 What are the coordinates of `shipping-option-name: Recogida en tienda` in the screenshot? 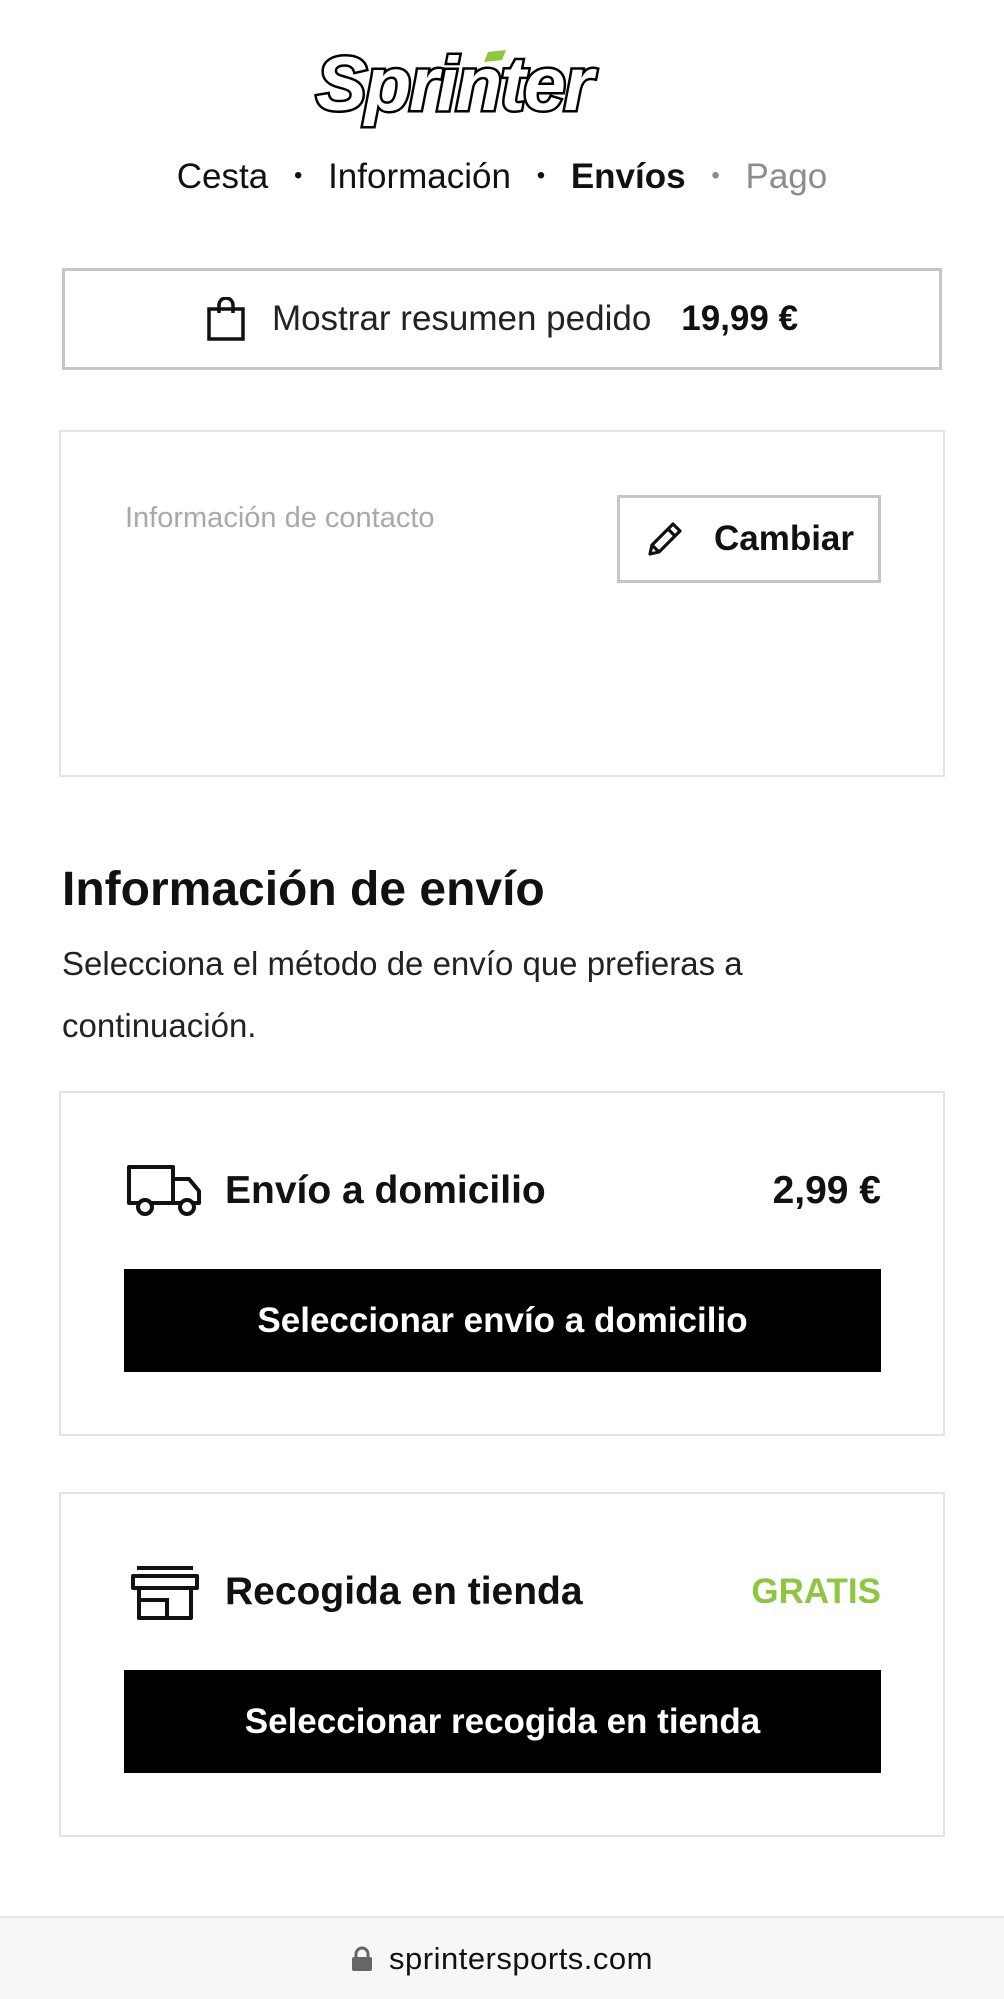 It's located at (404, 1591).